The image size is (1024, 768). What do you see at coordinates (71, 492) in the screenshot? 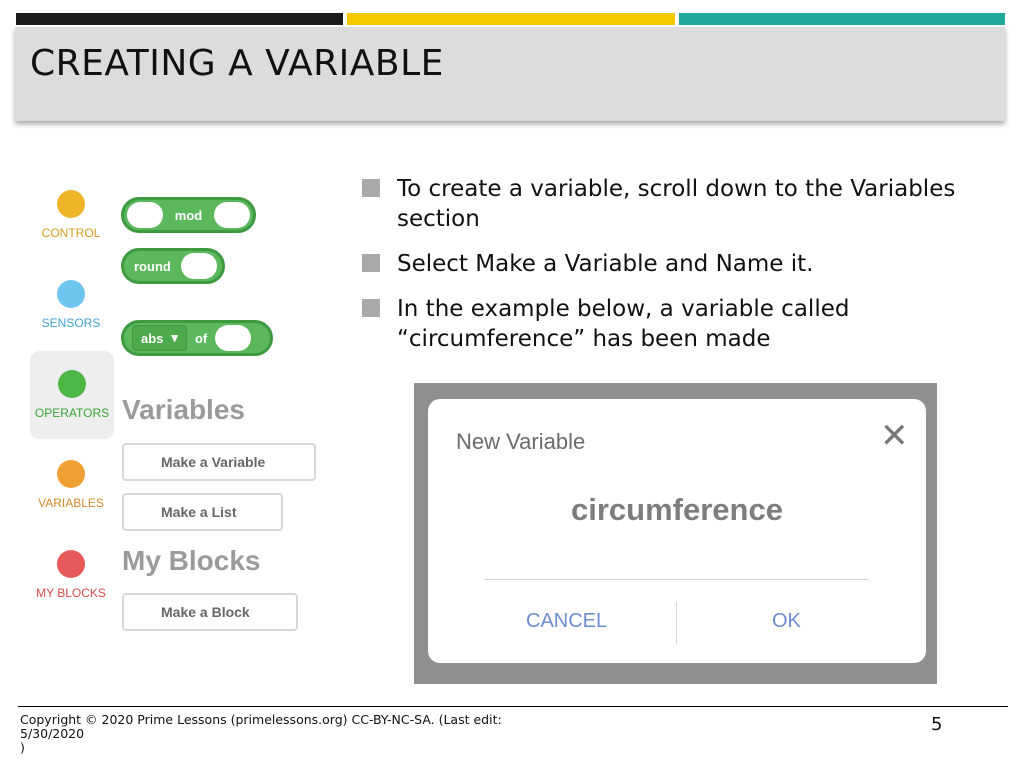
I see `category-variables: VARIABLES` at bounding box center [71, 492].